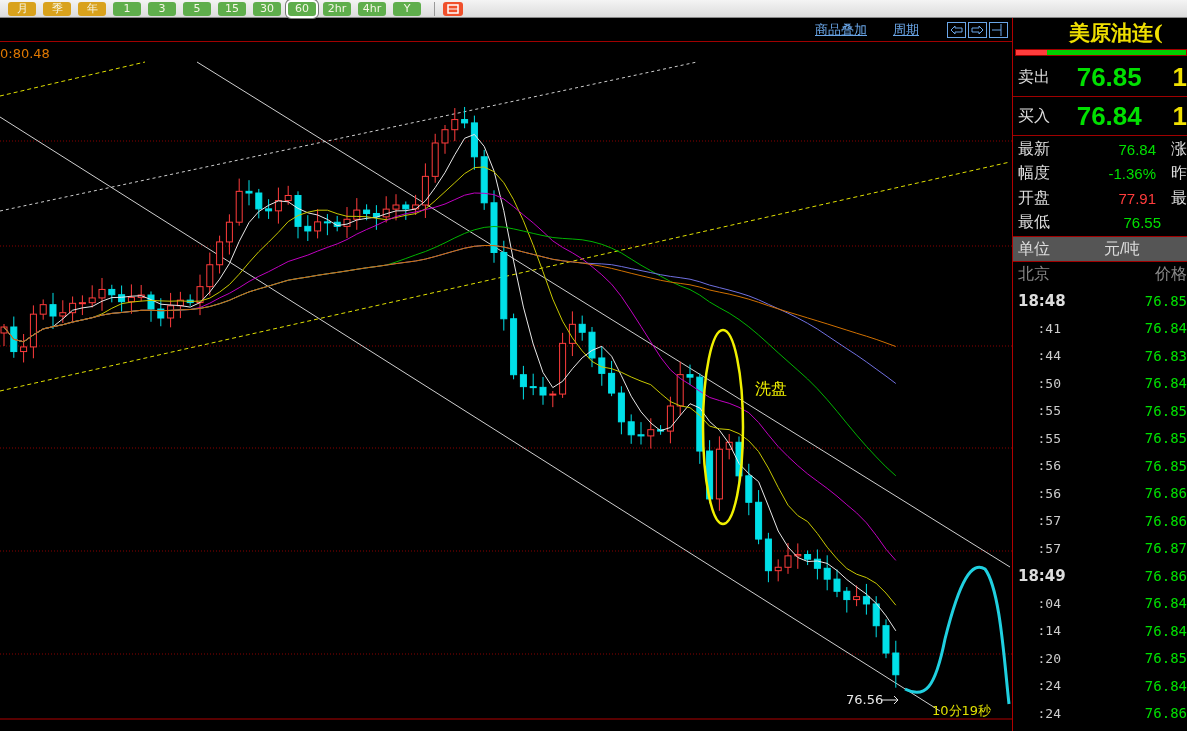  Describe the element at coordinates (57, 8) in the screenshot. I see `period-button: 季` at that location.